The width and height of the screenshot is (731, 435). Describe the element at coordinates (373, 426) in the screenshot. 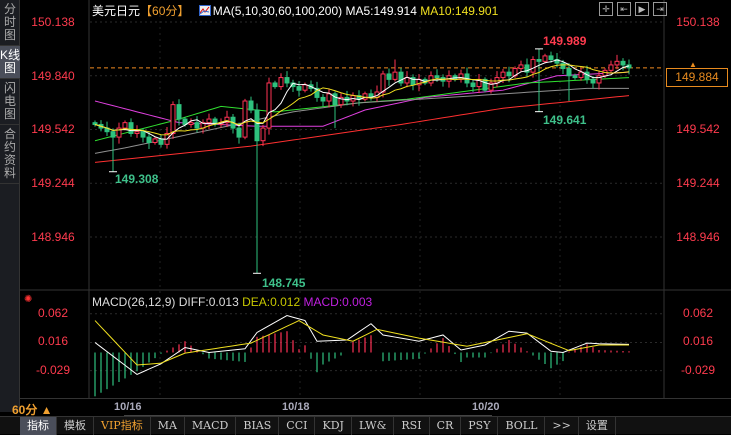

I see `tab-8: LW&` at that location.